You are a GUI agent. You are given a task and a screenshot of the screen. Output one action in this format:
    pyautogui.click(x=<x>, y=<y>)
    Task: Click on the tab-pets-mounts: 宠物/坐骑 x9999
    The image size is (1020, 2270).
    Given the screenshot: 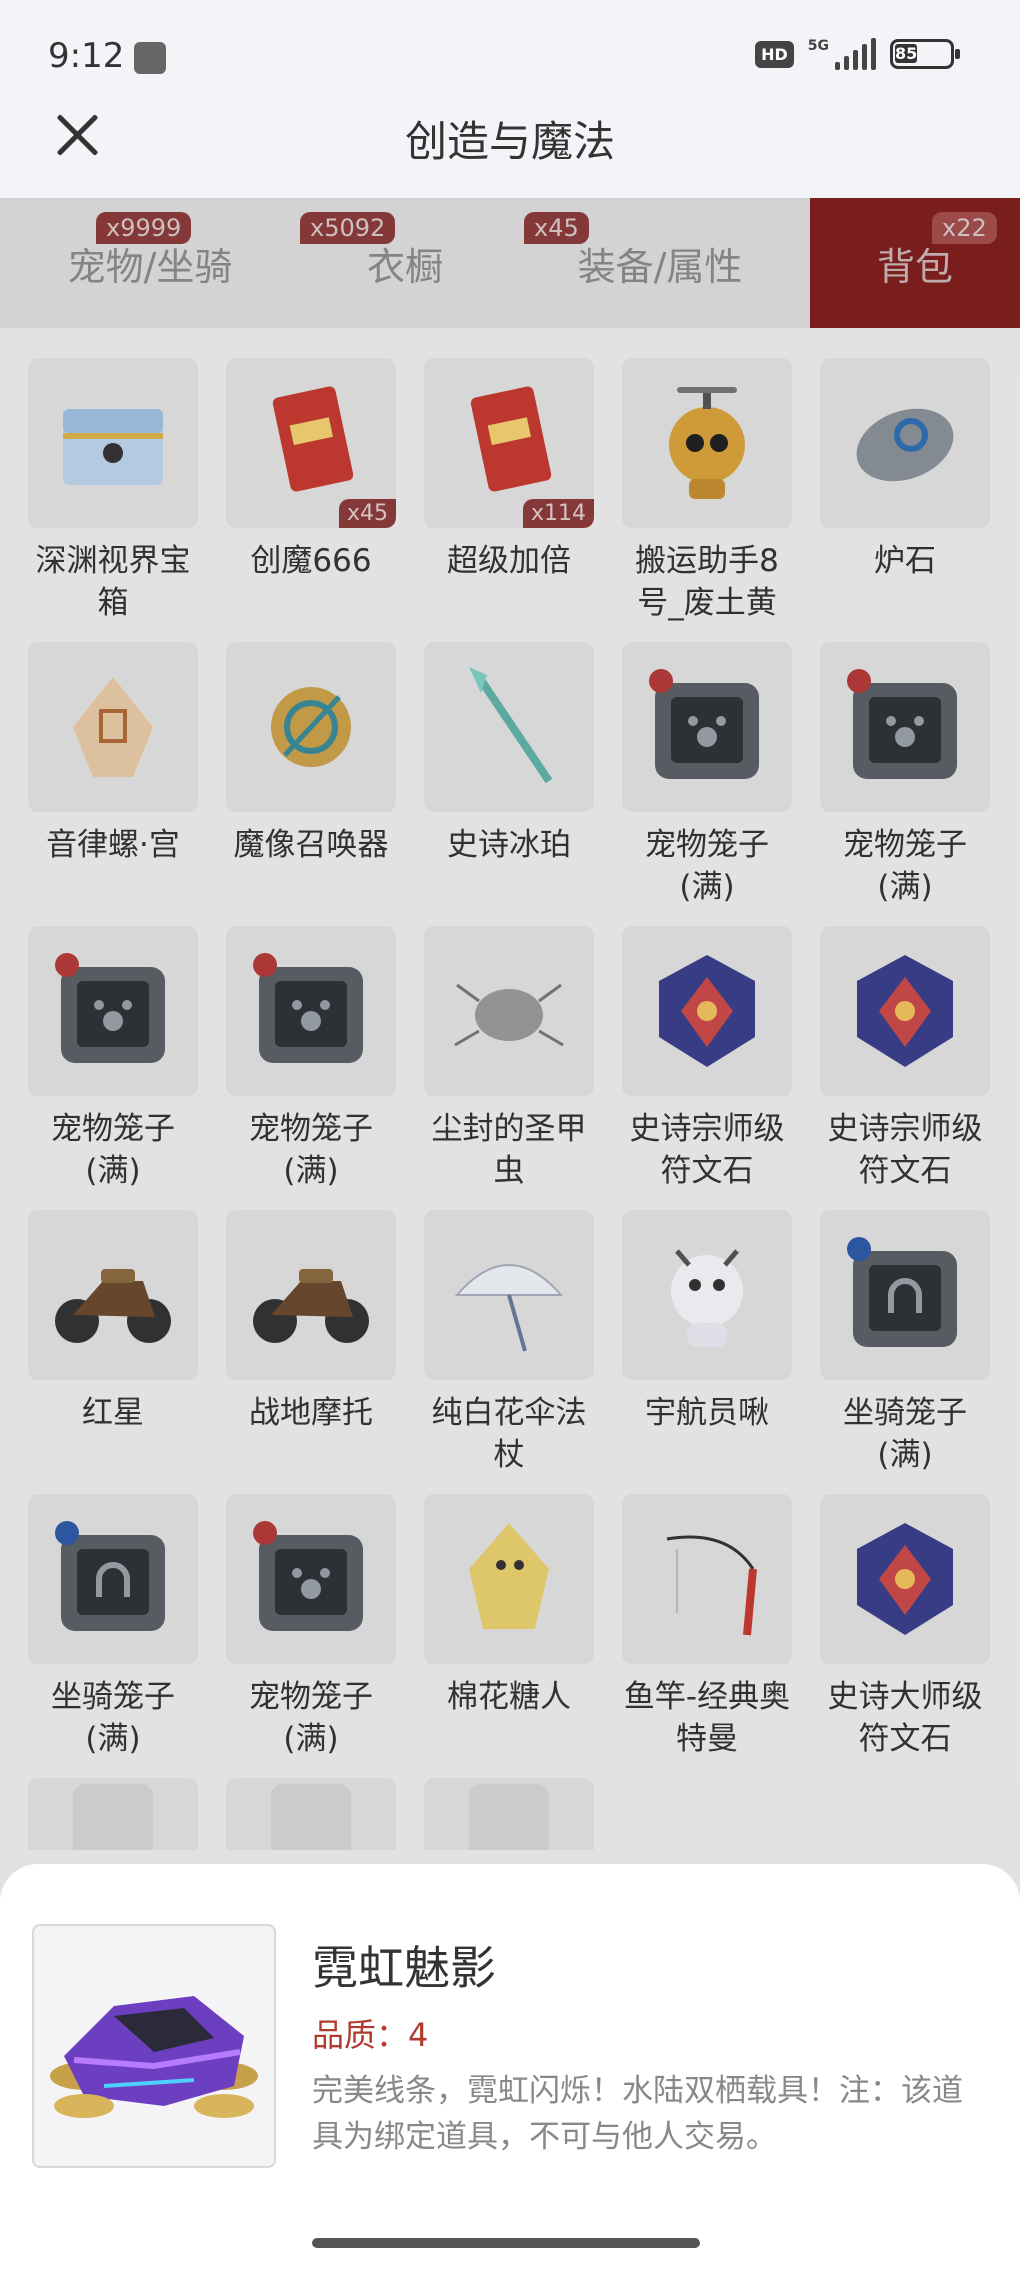 What is the action you would take?
    pyautogui.click(x=150, y=263)
    